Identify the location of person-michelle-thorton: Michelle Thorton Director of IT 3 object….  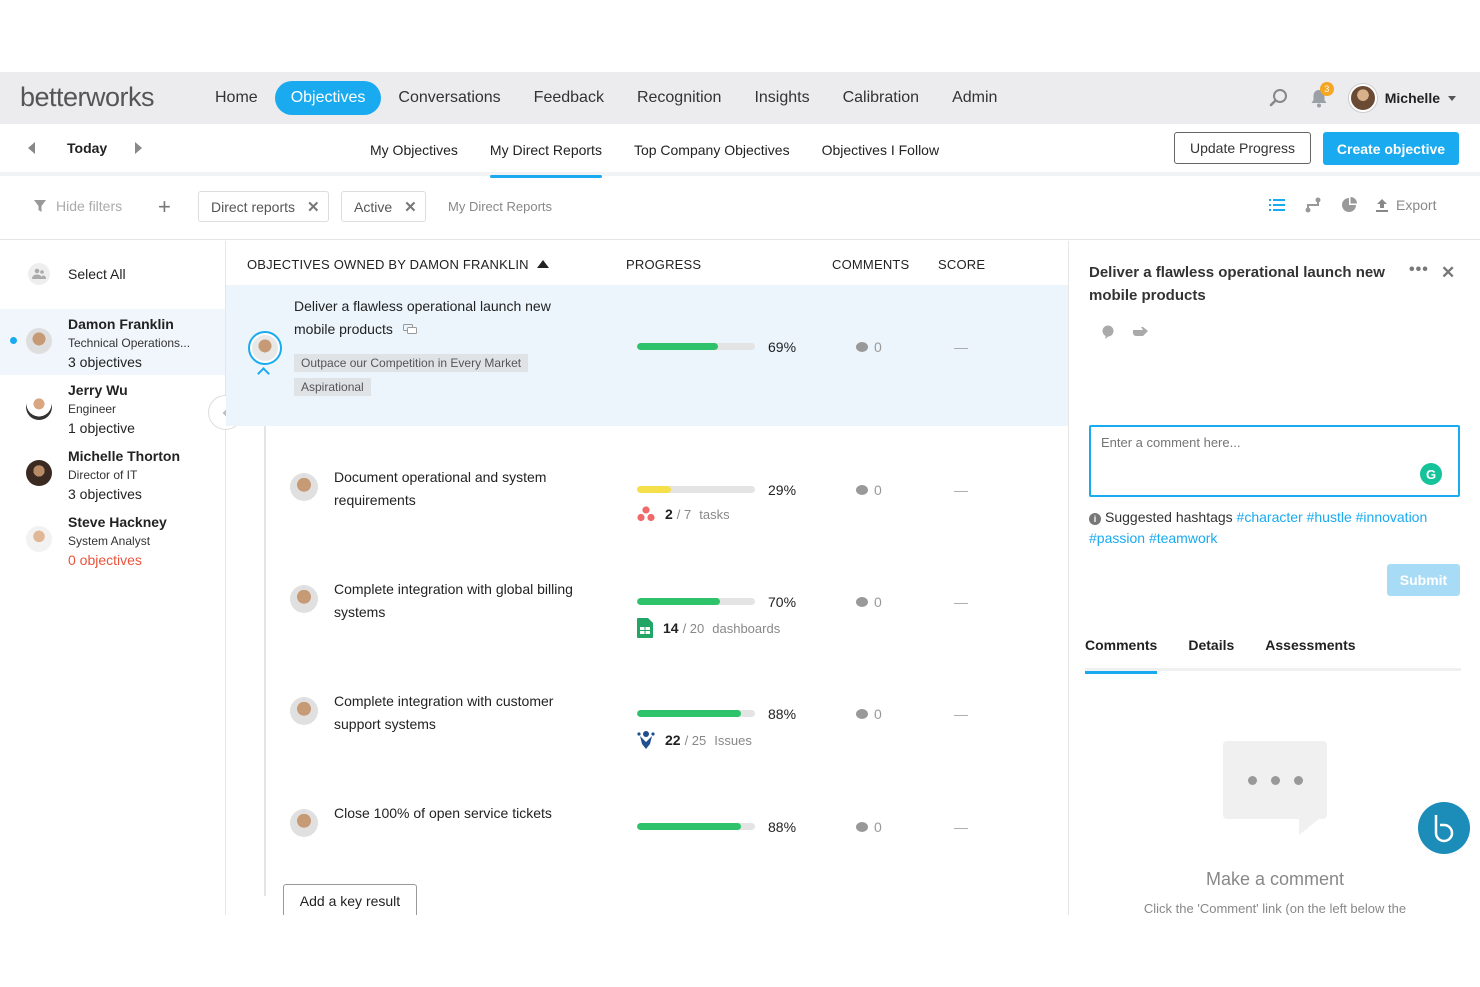
(112, 474).